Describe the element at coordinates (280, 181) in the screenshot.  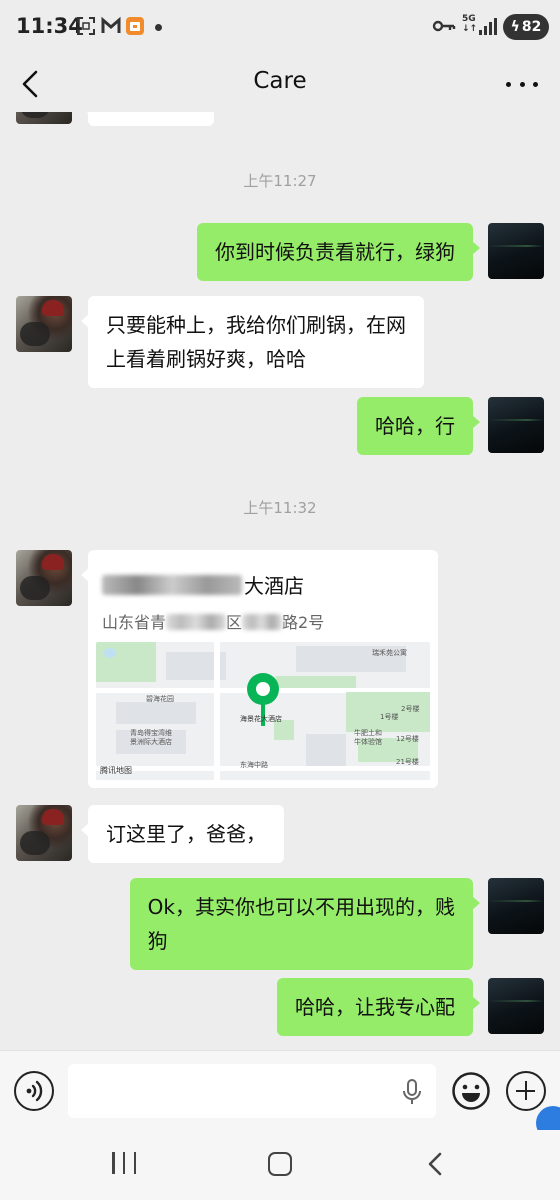
I see `timestamp: 上午11:27` at that location.